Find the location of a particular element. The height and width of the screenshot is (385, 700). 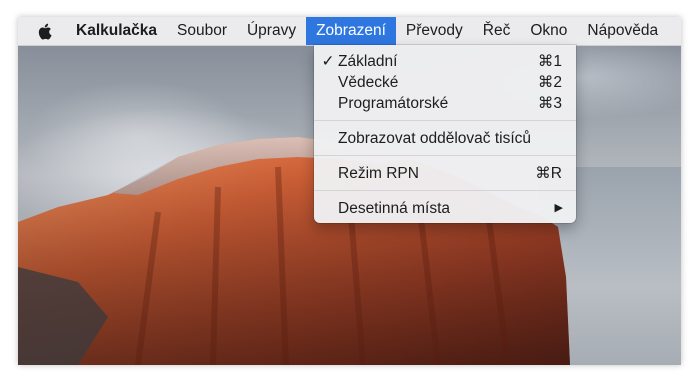

menu-okno: Okno is located at coordinates (548, 31).